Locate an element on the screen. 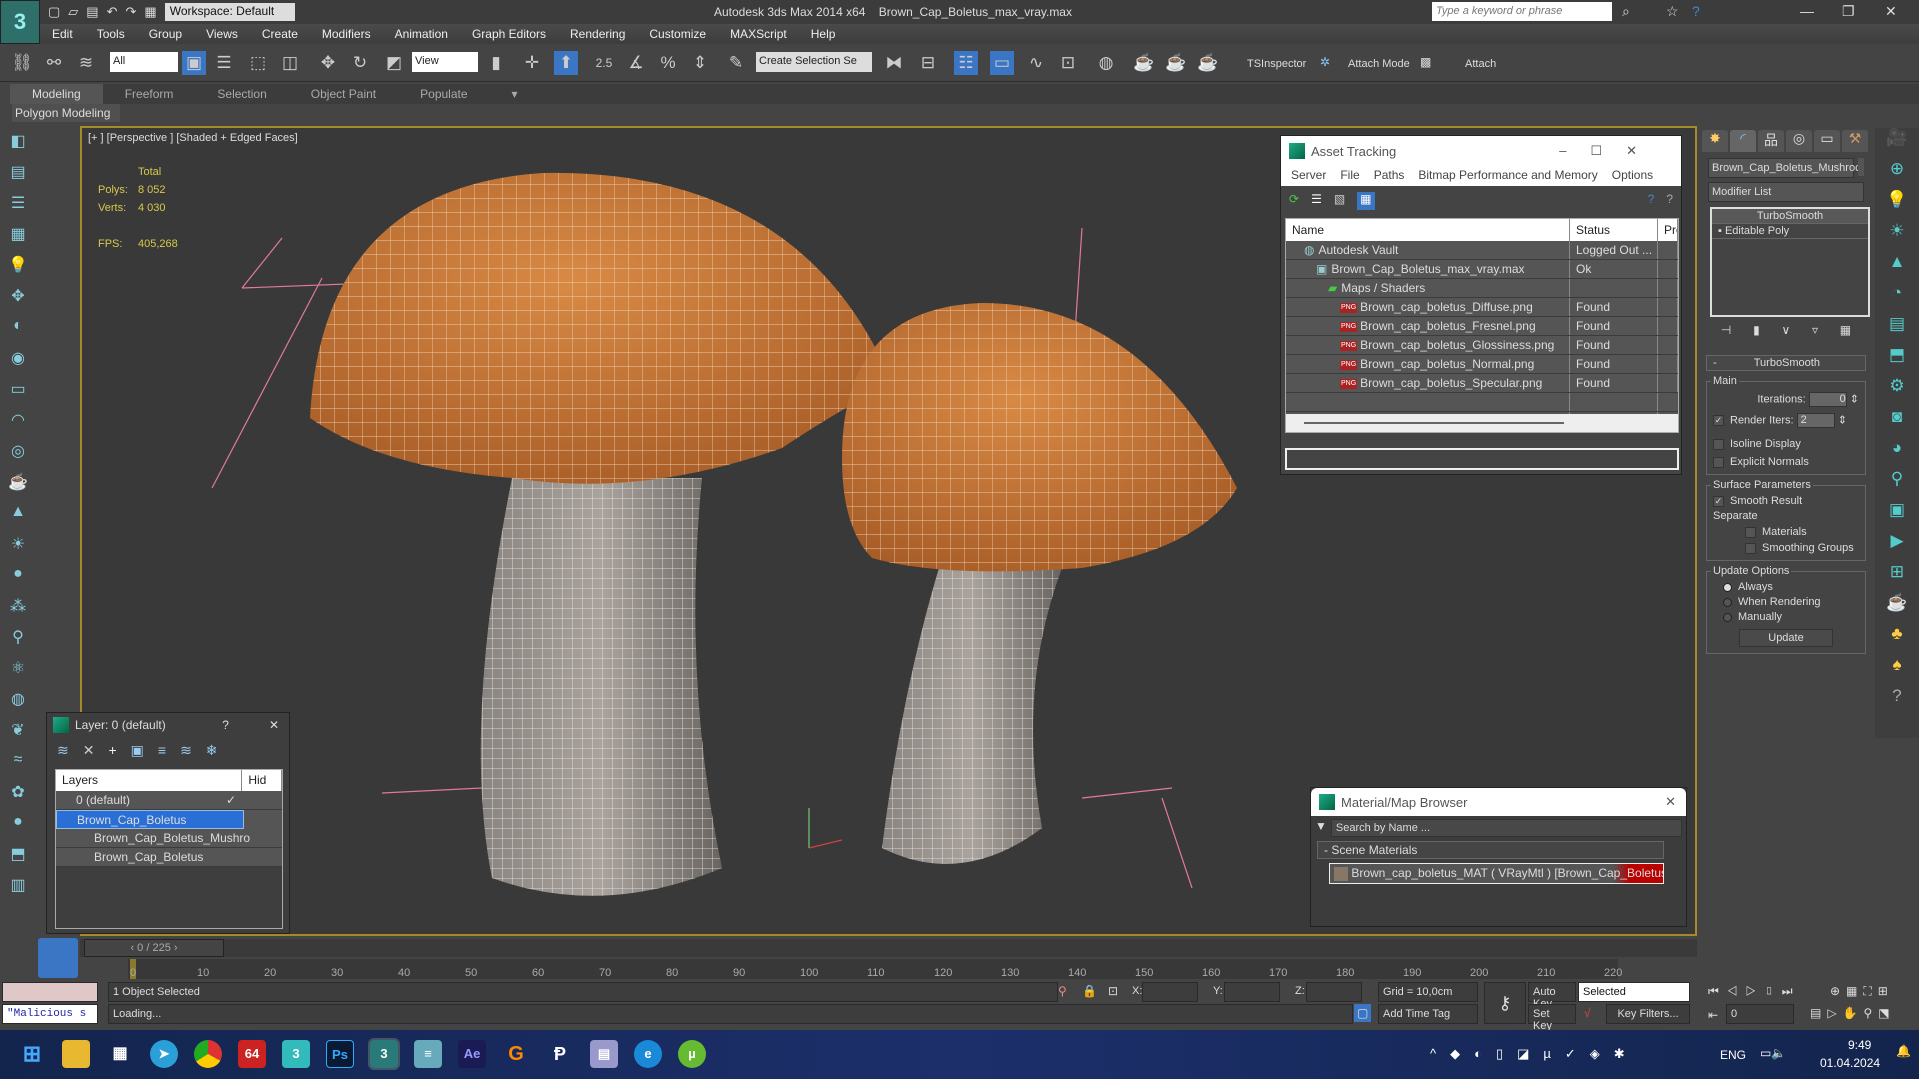  y-coordinate-field is located at coordinates (1252, 992).